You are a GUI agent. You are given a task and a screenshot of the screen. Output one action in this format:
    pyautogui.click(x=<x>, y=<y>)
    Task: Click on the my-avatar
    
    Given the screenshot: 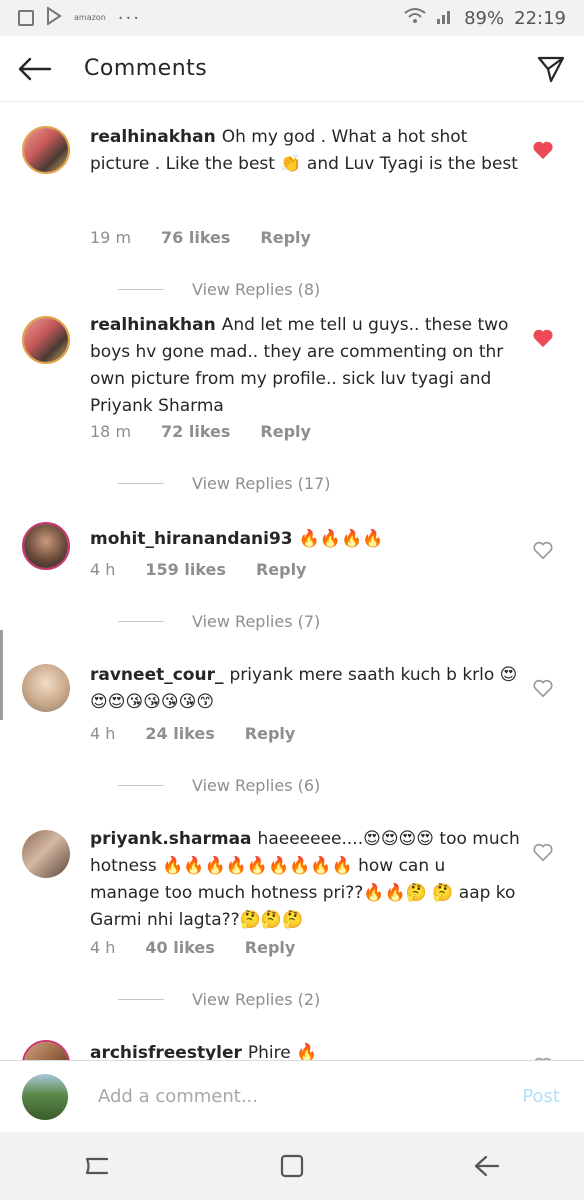 What is the action you would take?
    pyautogui.click(x=45, y=1096)
    